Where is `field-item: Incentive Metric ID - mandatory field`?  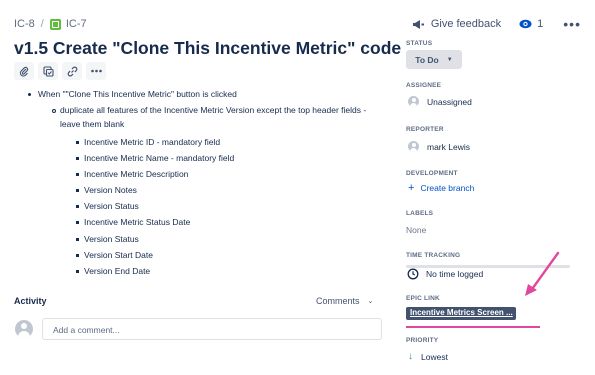
field-item: Incentive Metric ID - mandatory field is located at coordinates (152, 142).